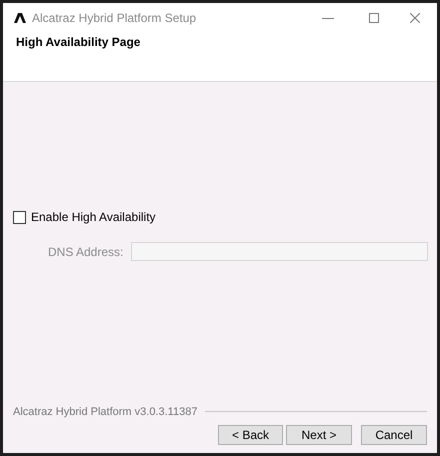 This screenshot has width=440, height=456. Describe the element at coordinates (20, 18) in the screenshot. I see `logo-icon` at that location.